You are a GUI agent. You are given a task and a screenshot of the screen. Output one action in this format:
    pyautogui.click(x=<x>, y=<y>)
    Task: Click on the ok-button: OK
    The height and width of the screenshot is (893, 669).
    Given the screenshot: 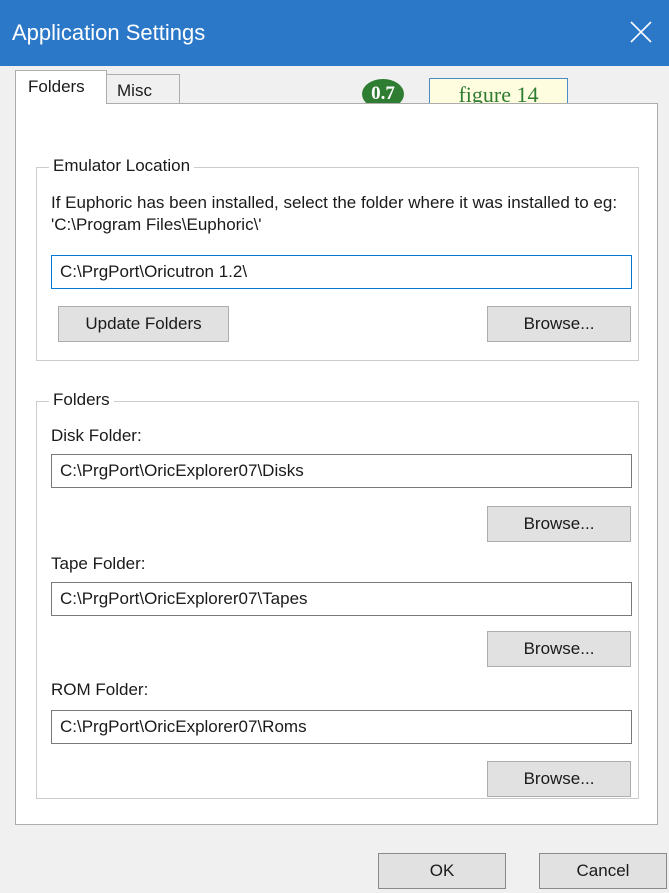 What is the action you would take?
    pyautogui.click(x=442, y=871)
    